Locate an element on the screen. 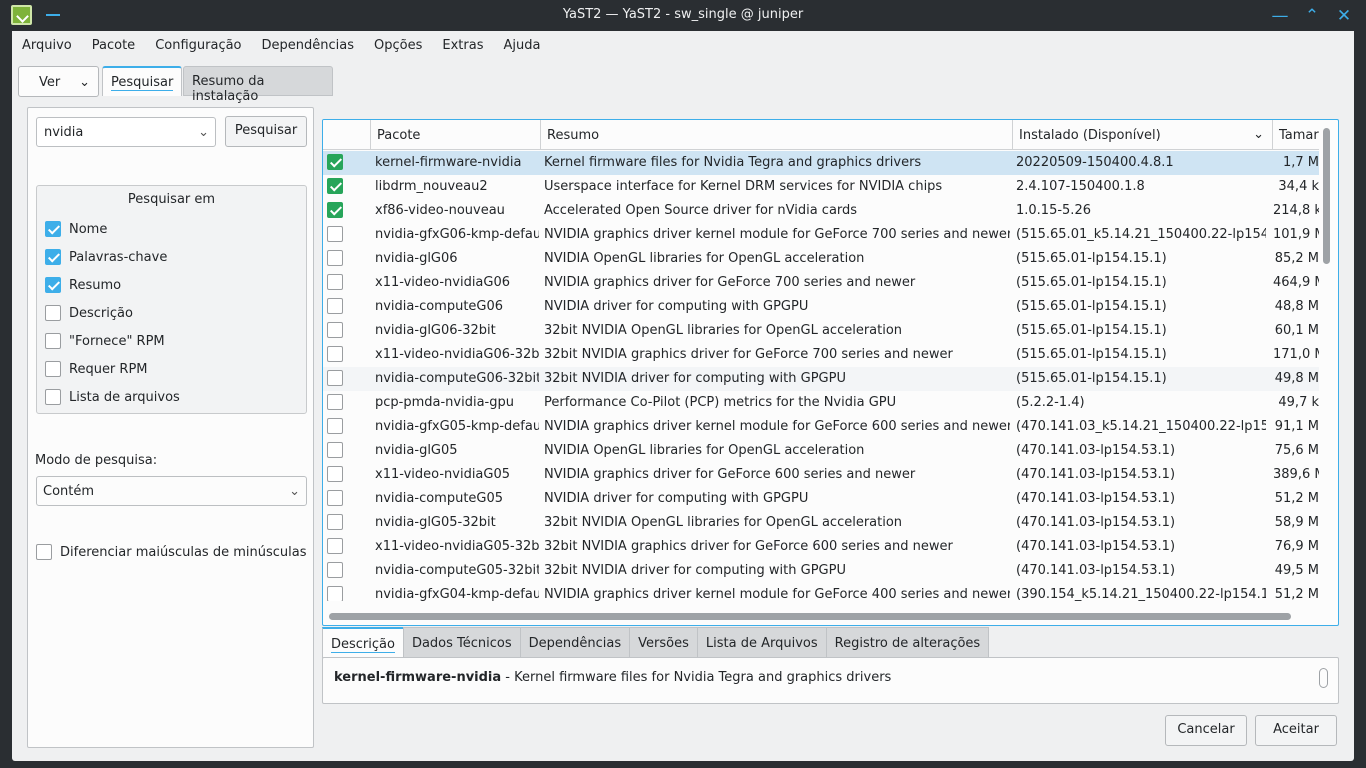 The image size is (1366, 768). tab-search: Pesquisar is located at coordinates (142, 81).